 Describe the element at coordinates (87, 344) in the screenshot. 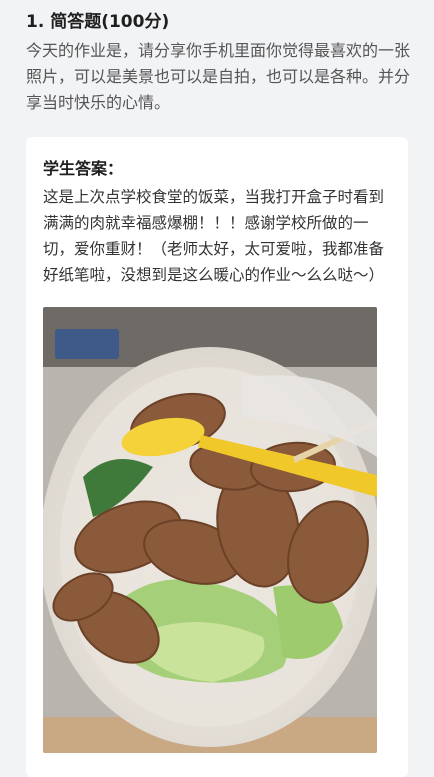

I see `box-label-icon` at that location.